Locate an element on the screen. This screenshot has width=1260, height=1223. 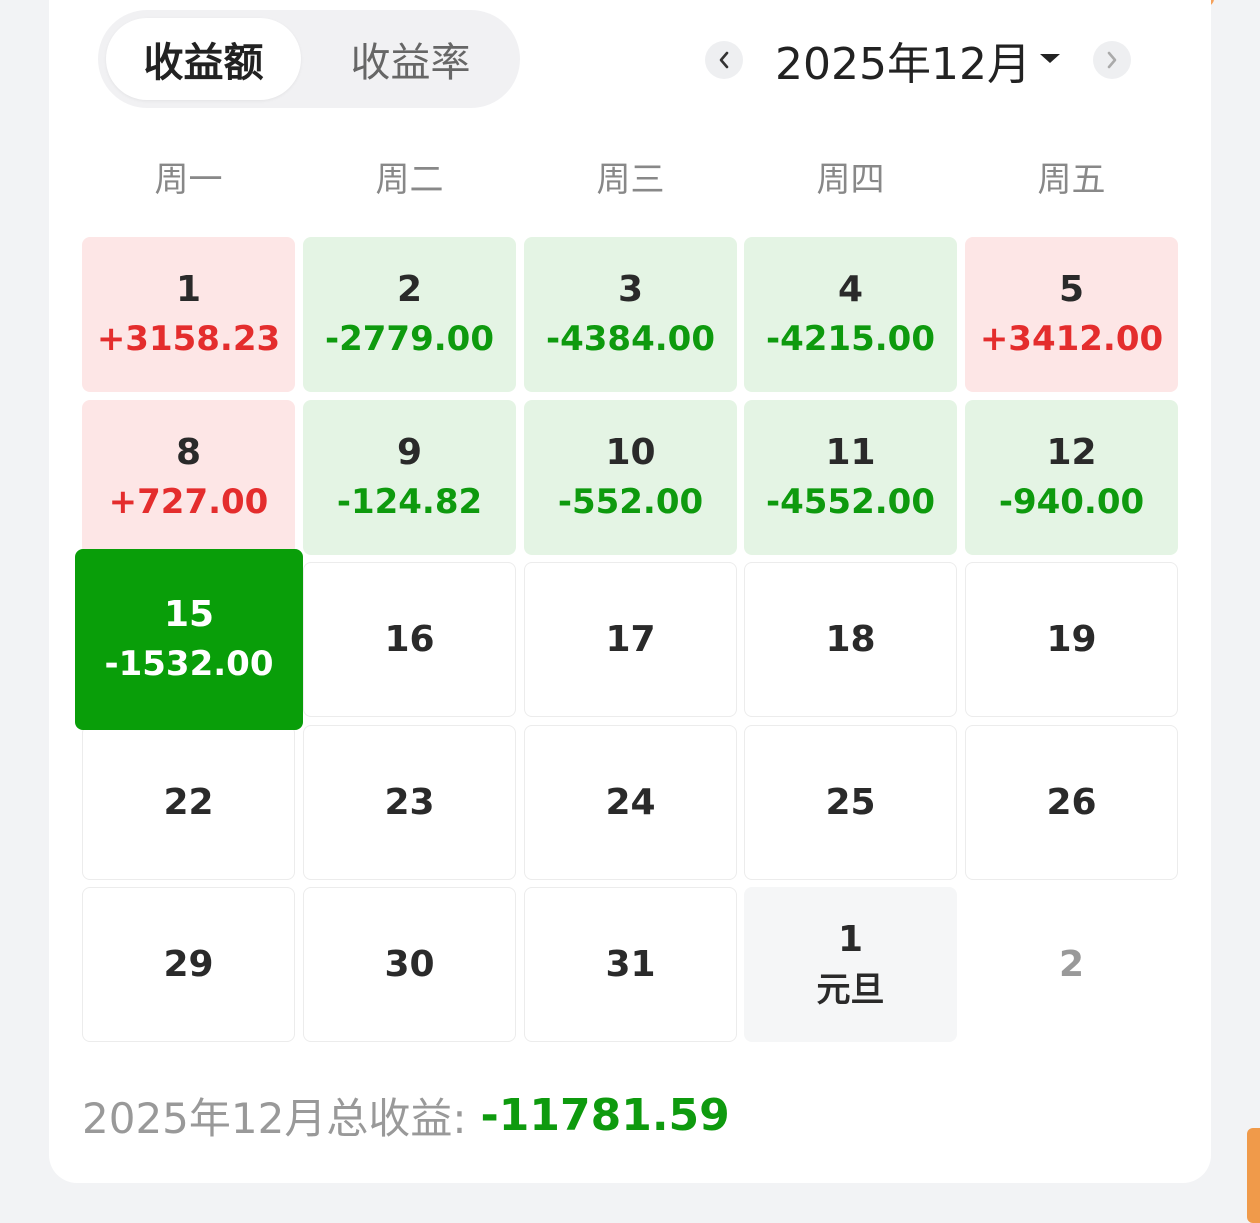
calendar-day-cell: 29 is located at coordinates (188, 964).